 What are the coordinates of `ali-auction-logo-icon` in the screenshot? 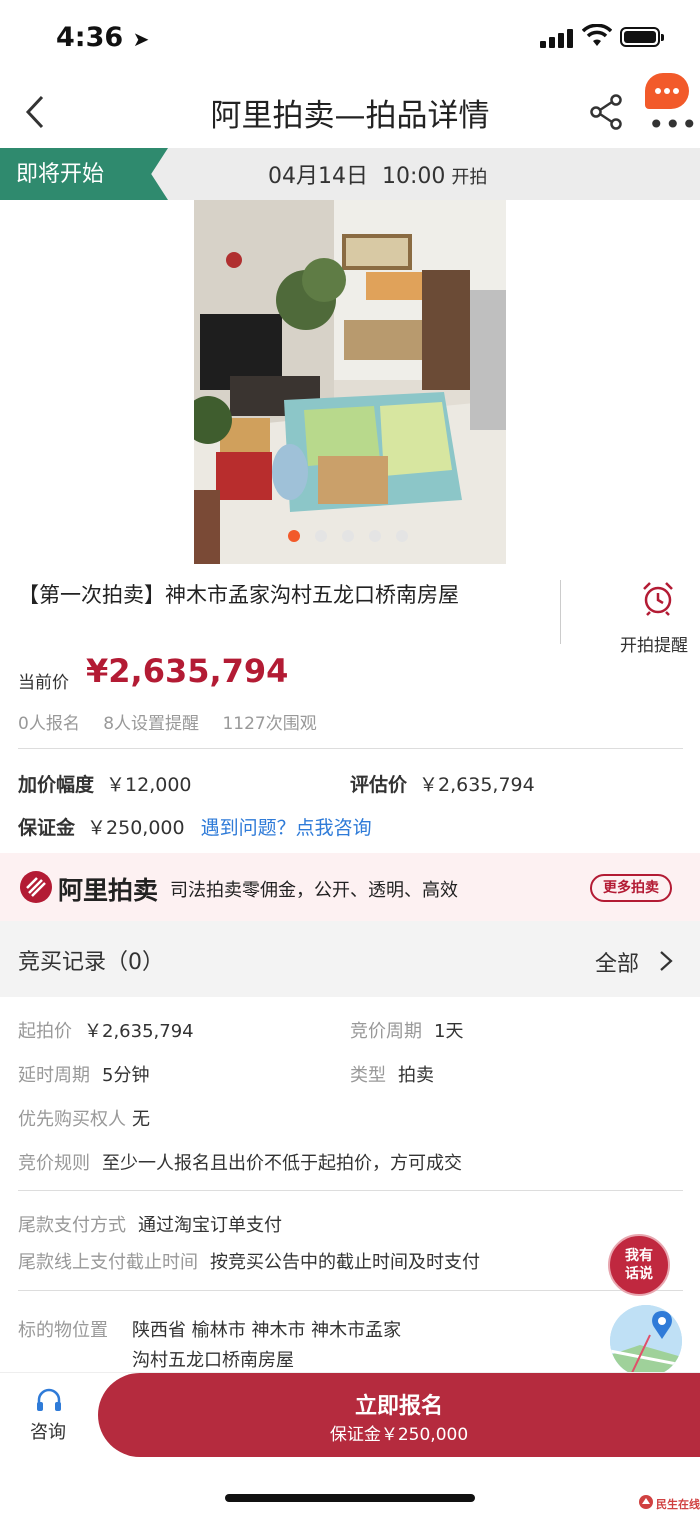 It's located at (36, 887).